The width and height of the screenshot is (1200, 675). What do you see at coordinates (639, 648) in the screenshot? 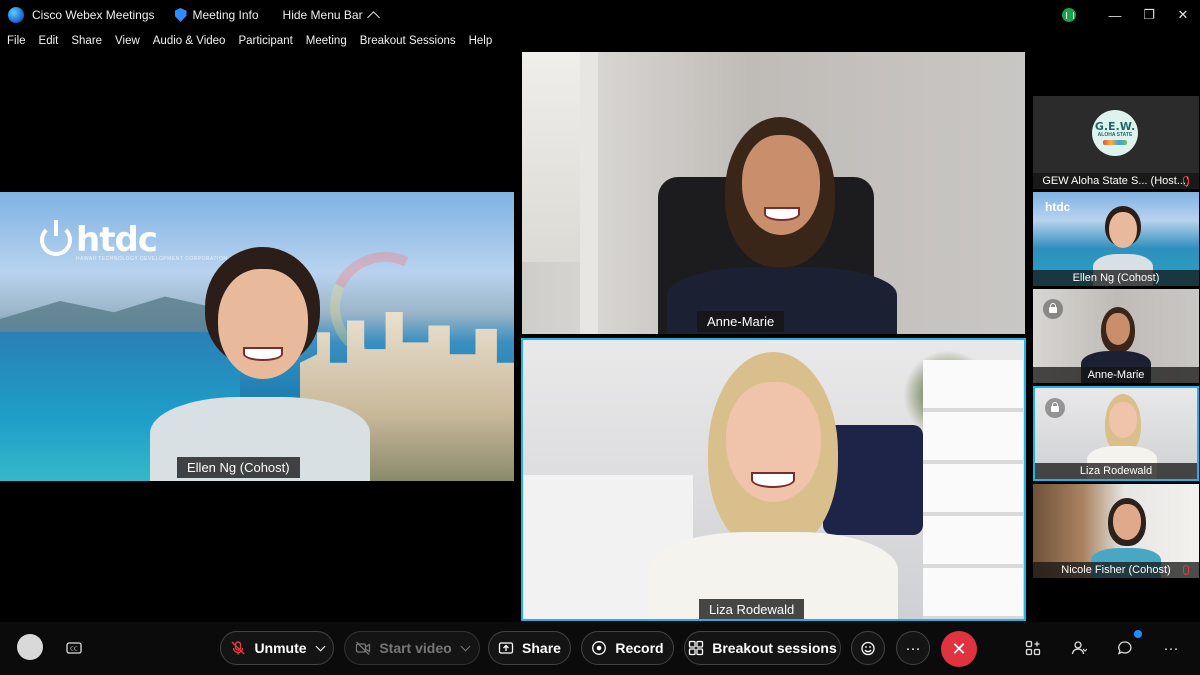
I see `record-label: Record` at bounding box center [639, 648].